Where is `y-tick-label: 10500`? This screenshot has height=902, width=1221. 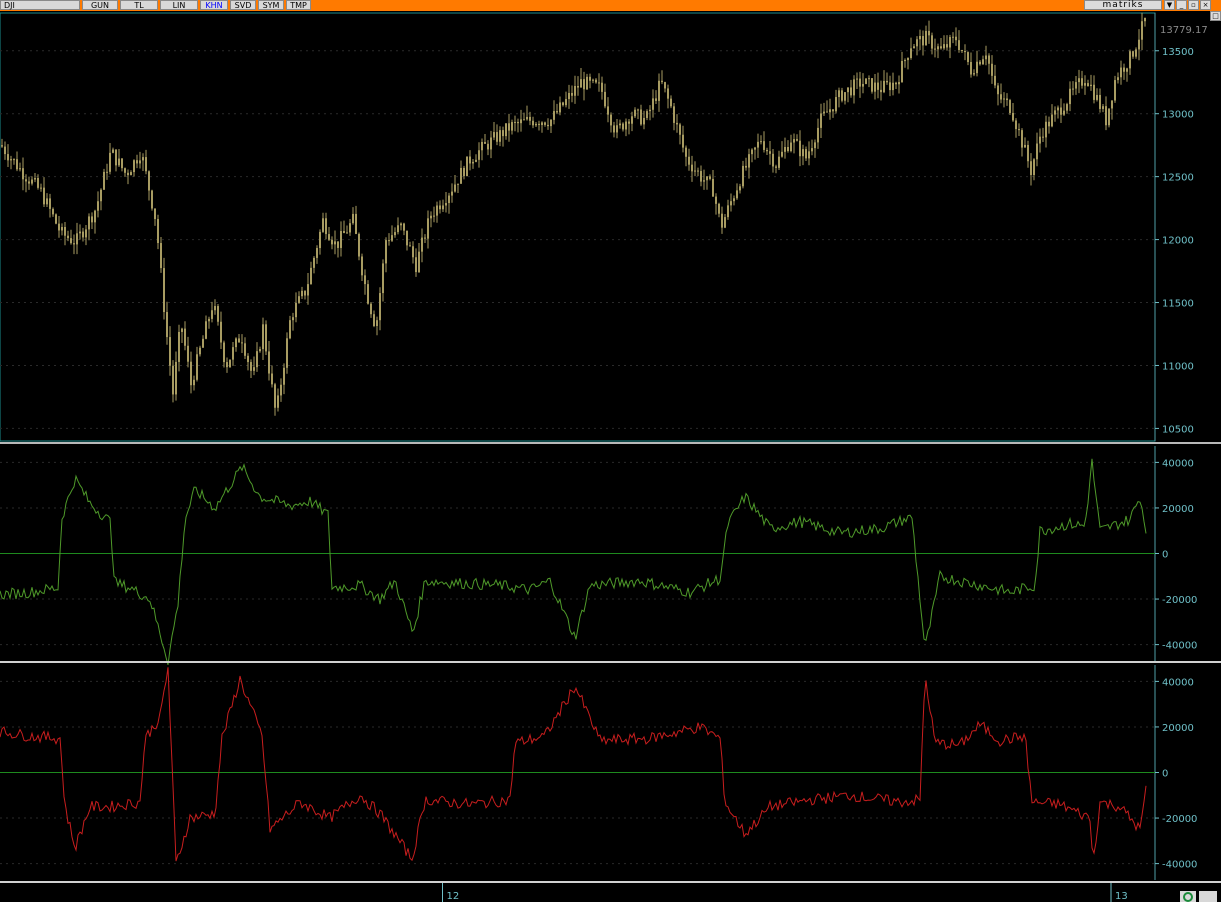 y-tick-label: 10500 is located at coordinates (1178, 429).